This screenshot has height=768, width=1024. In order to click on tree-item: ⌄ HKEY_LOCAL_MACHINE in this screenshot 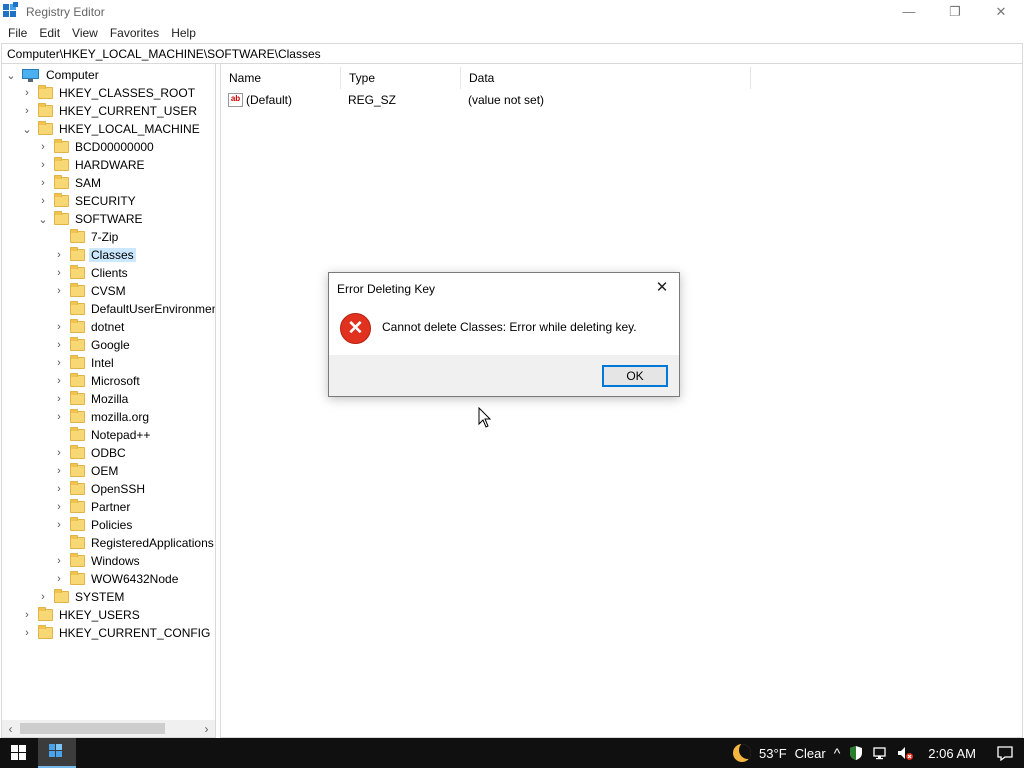, I will do `click(112, 129)`.